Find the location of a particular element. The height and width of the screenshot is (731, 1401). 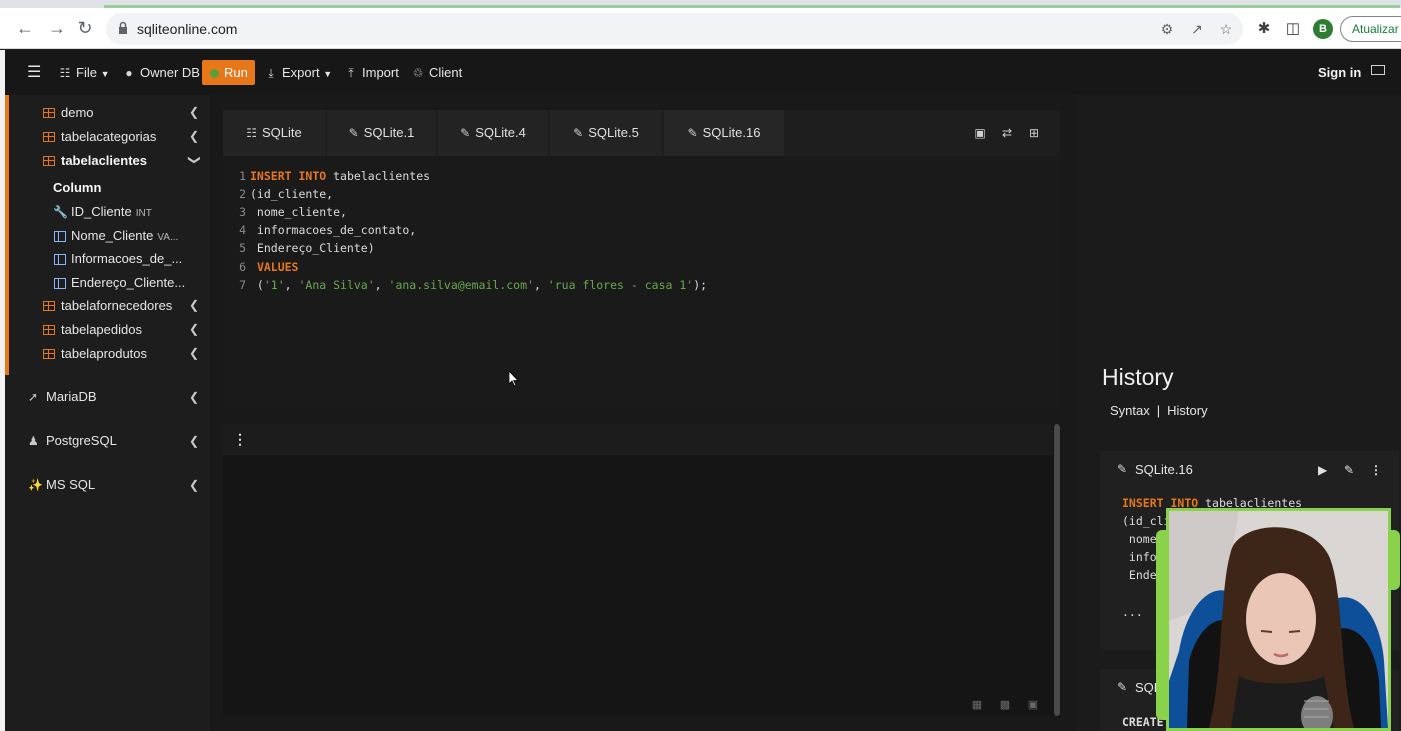

database-icon: ☷ is located at coordinates (65, 73).